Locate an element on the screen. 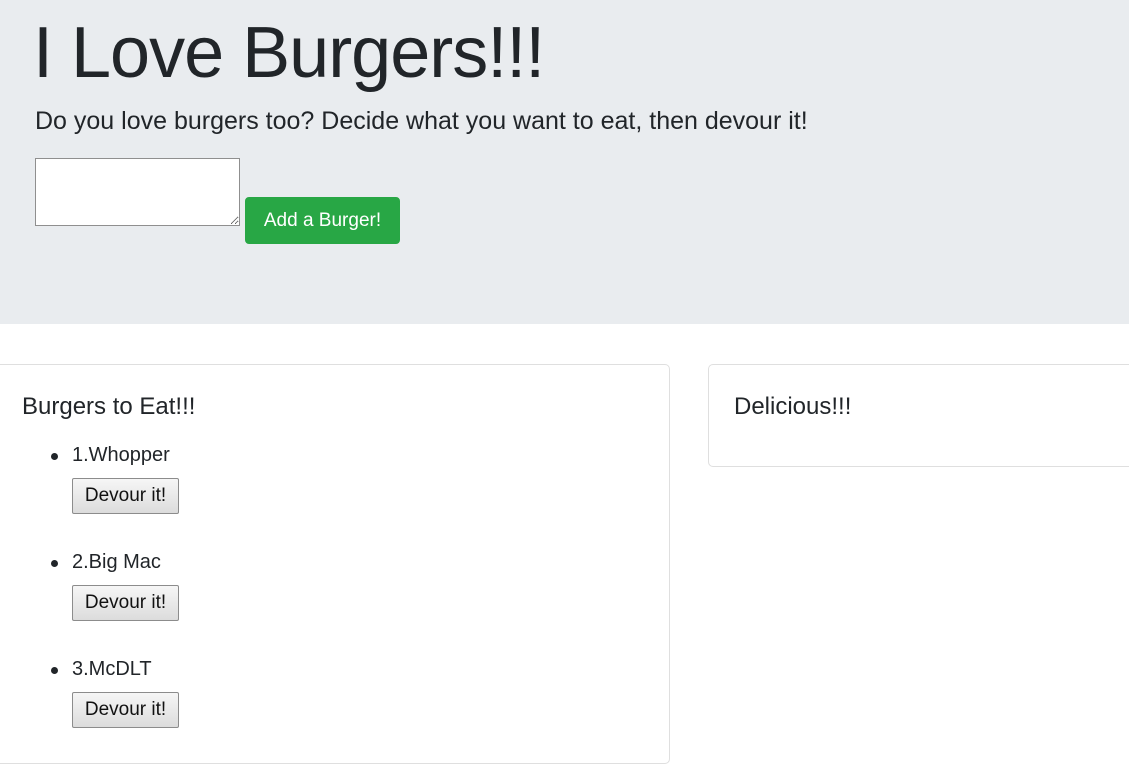  add-burger-button: Add a Burger! is located at coordinates (322, 220).